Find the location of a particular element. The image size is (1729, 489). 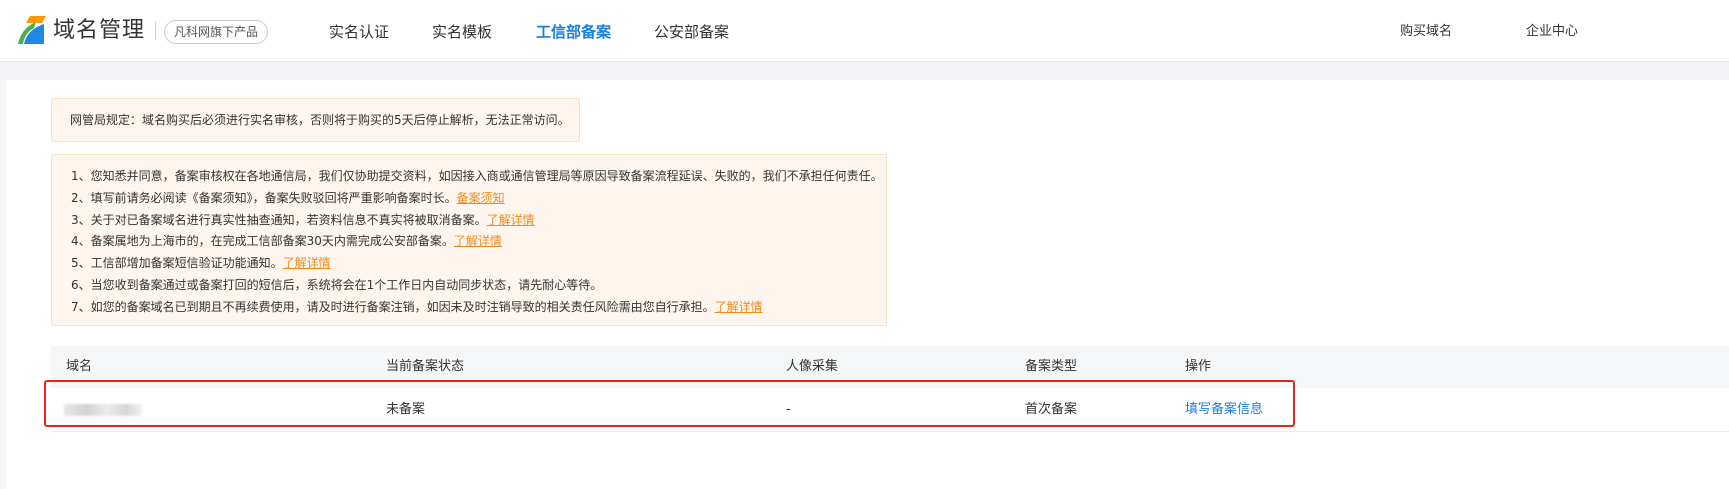

column-header-type: 备案类型 is located at coordinates (1051, 366).